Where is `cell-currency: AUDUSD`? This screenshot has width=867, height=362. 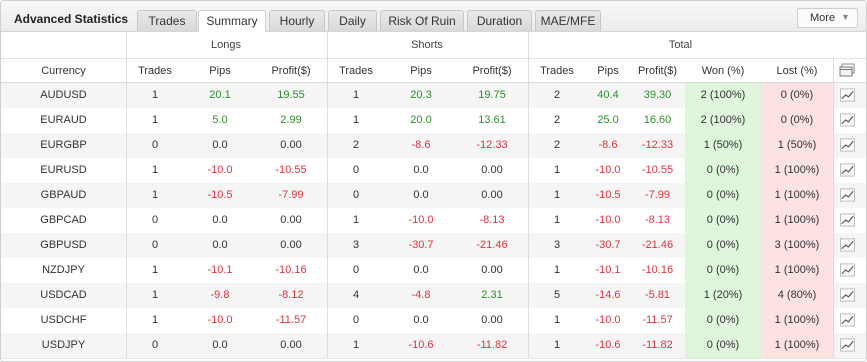 cell-currency: AUDUSD is located at coordinates (63, 95).